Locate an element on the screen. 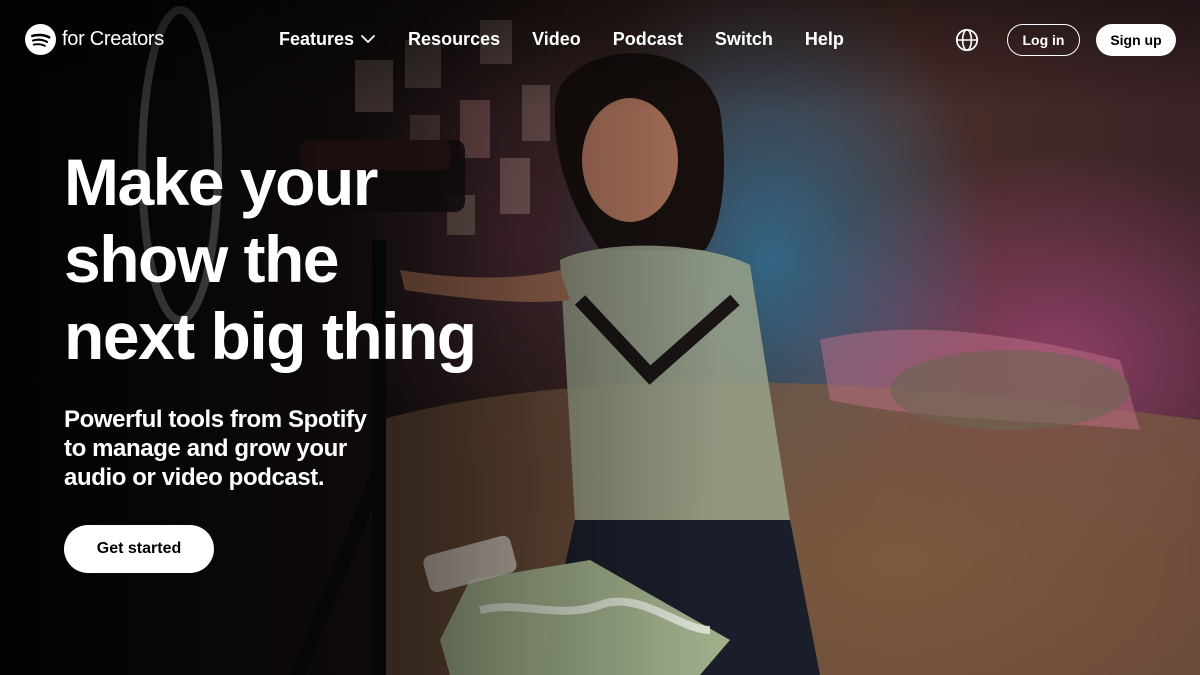  nav-item-switch: Switch is located at coordinates (744, 39).